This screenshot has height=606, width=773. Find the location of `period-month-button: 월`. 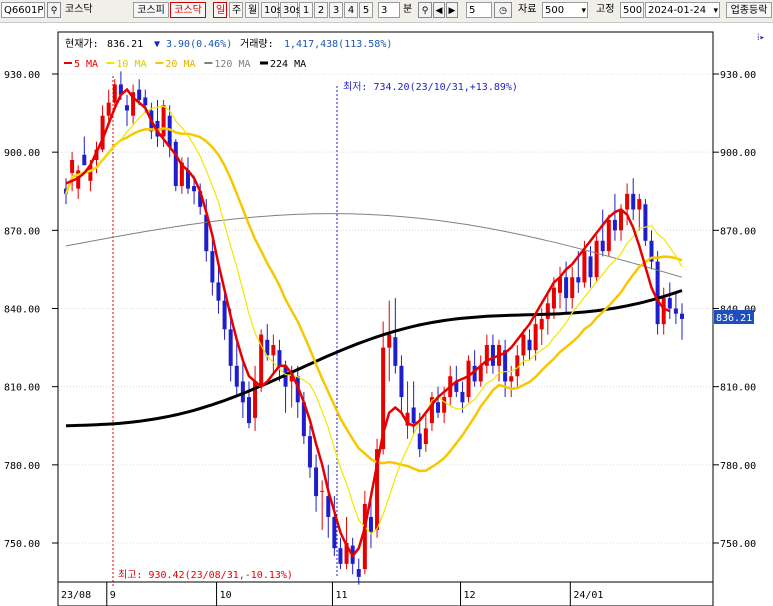

period-month-button: 월 is located at coordinates (252, 10).